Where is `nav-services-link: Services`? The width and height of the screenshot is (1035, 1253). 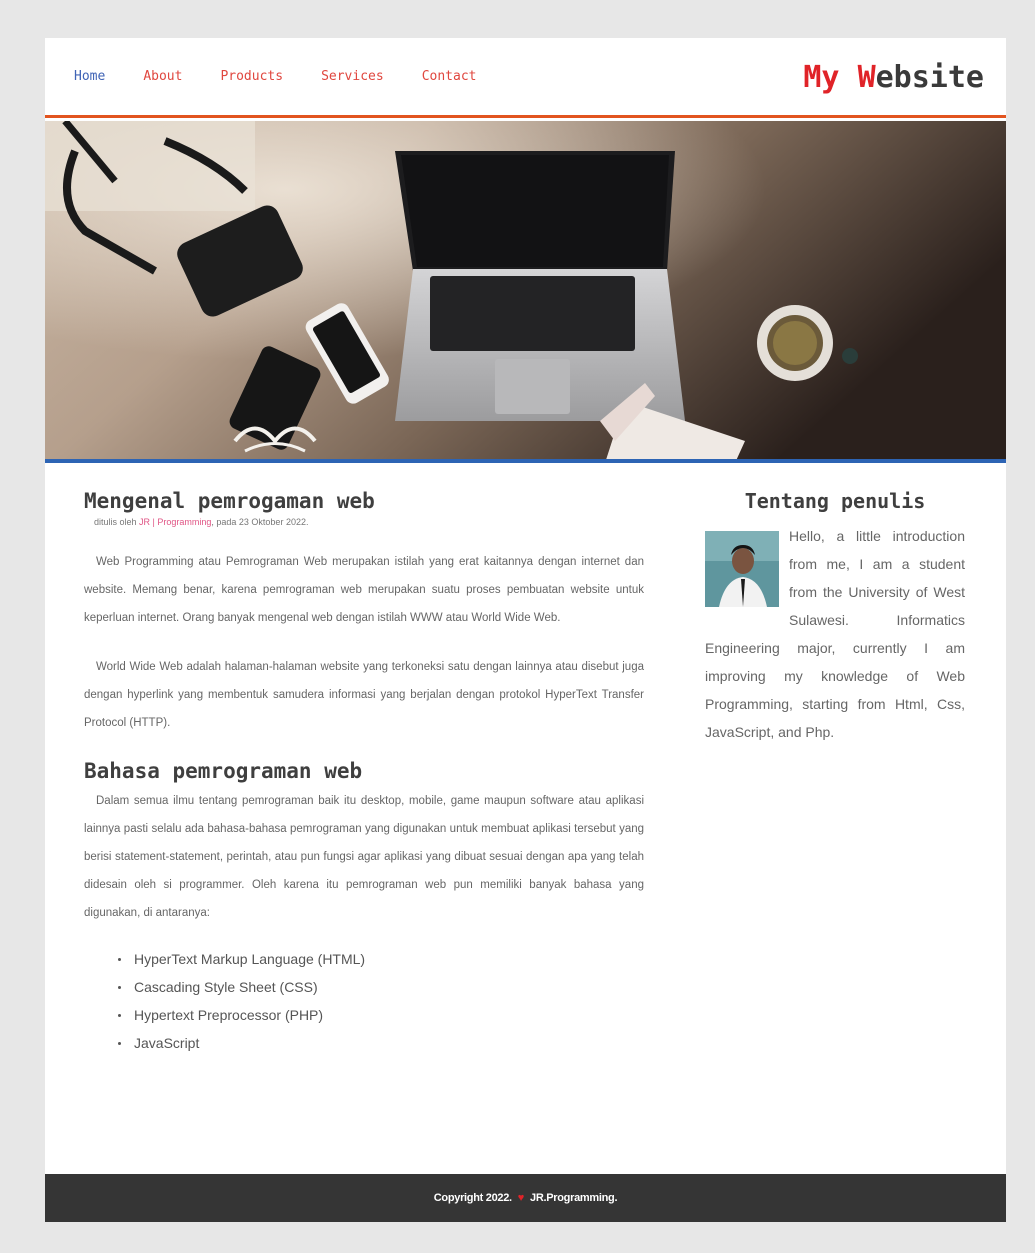 nav-services-link: Services is located at coordinates (352, 76).